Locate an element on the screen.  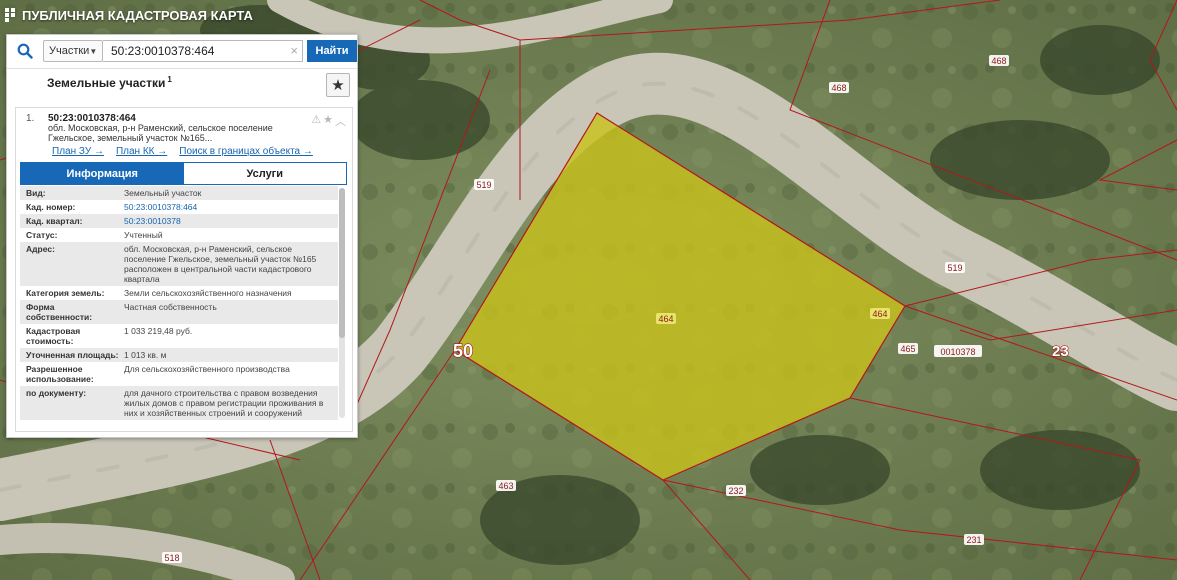
map-label-232: 232 is located at coordinates (736, 490).